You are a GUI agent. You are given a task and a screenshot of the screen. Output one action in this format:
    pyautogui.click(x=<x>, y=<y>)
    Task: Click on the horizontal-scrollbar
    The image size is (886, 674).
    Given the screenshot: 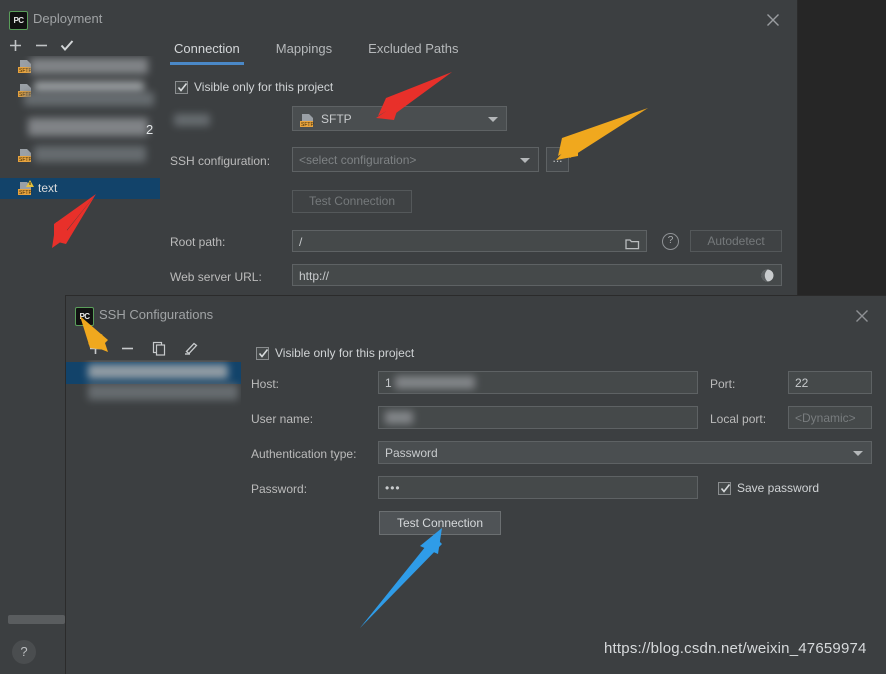 What is the action you would take?
    pyautogui.click(x=36, y=619)
    